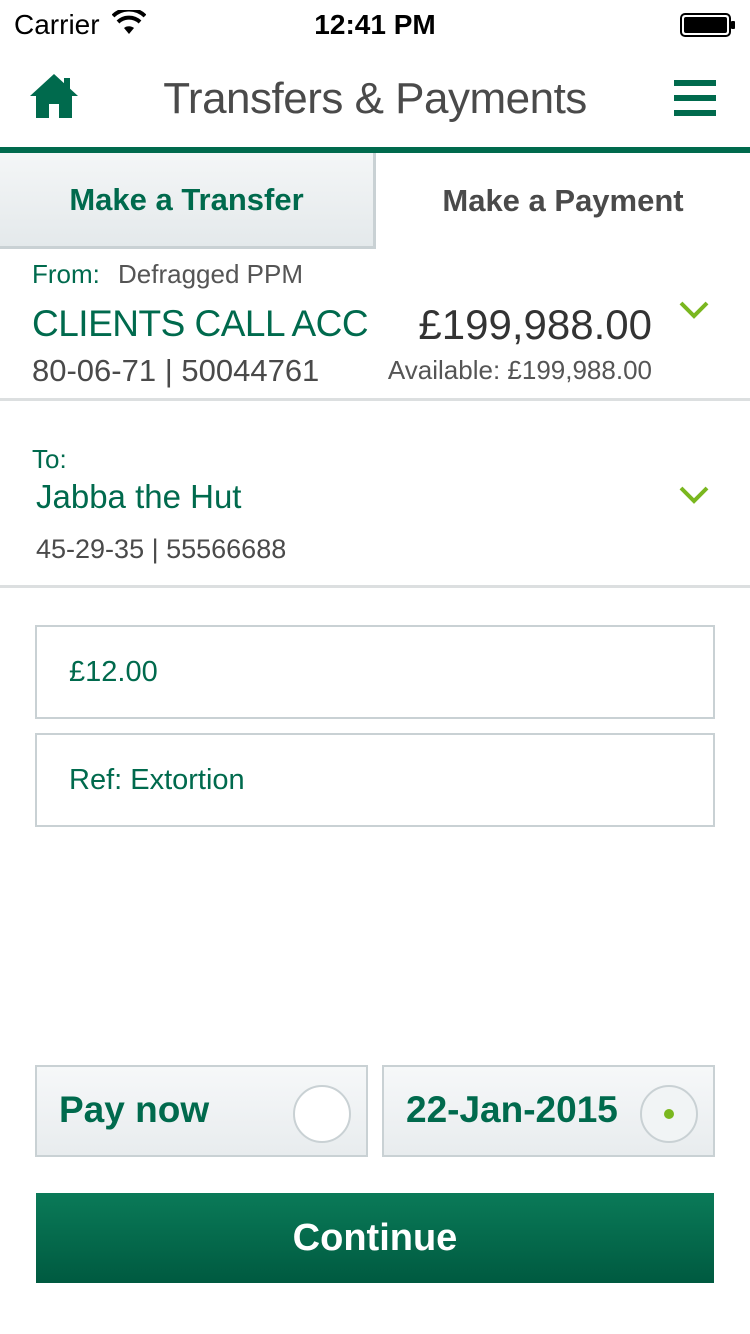  I want to click on from-balance: £199,988.00, so click(535, 324).